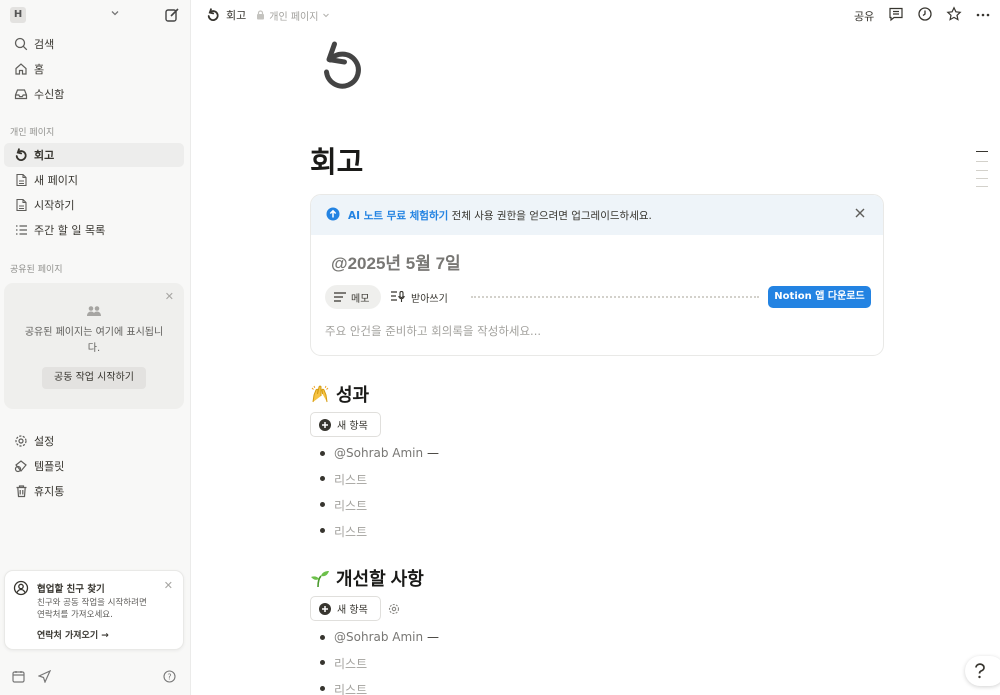 This screenshot has height=695, width=1000. I want to click on import-contacts-link: 연락처 가져오기 →, so click(73, 634).